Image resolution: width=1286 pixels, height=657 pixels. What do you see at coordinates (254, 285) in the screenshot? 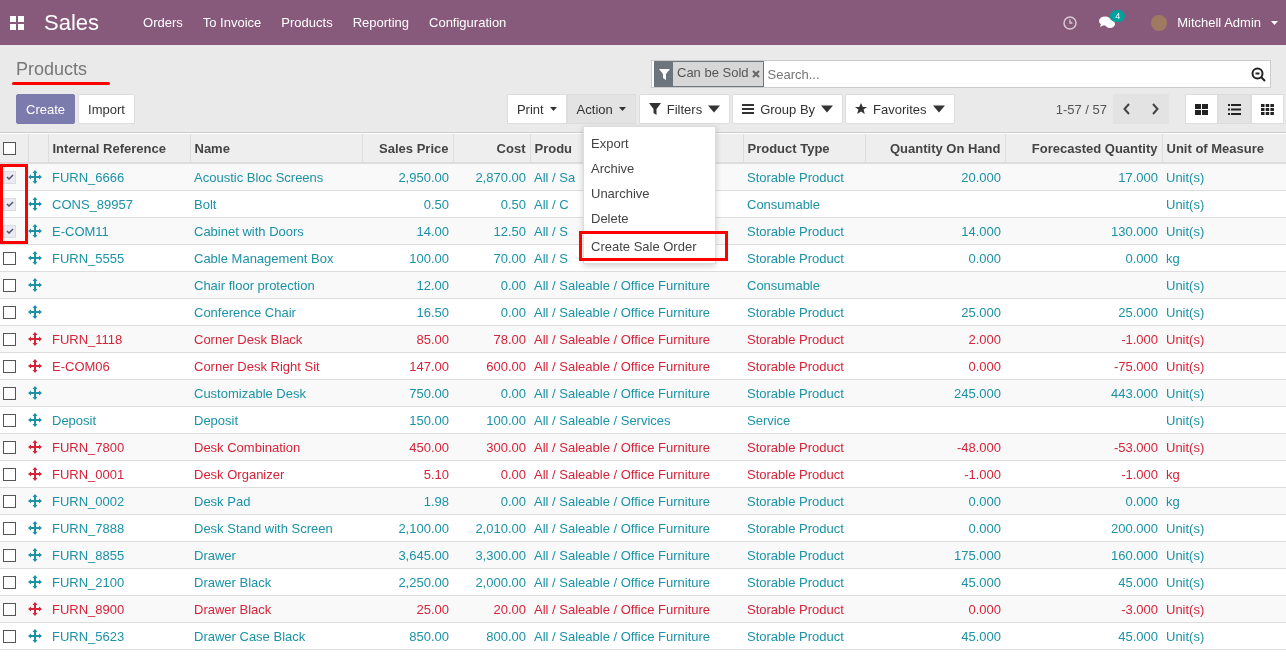
I see `table-cell: Chair floor protection` at bounding box center [254, 285].